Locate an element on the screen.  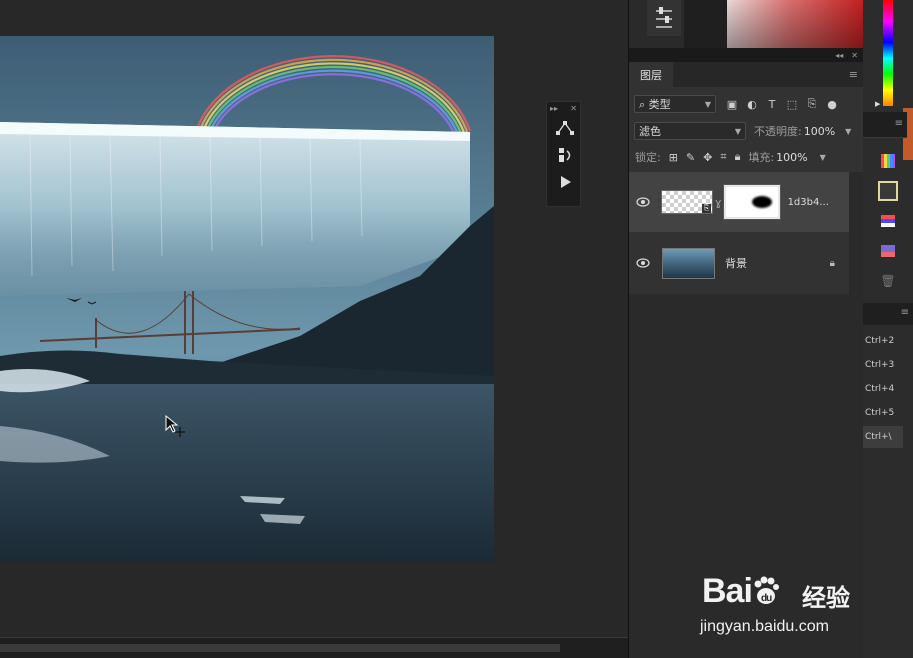
horizontal-scrollbar is located at coordinates (314, 647).